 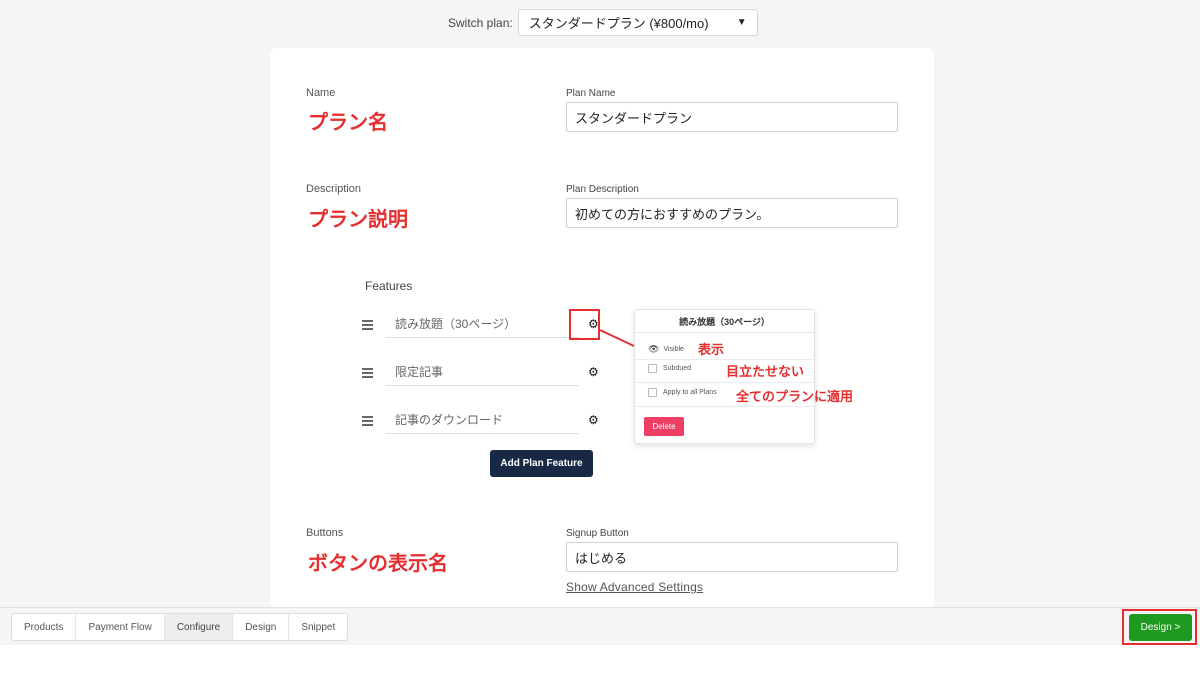 I want to click on visible-option: 👁 Visible, so click(x=666, y=349).